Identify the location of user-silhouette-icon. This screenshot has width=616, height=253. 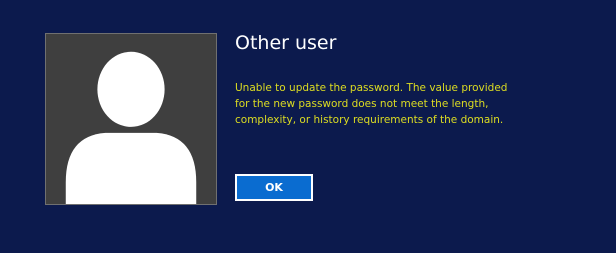
(131, 127).